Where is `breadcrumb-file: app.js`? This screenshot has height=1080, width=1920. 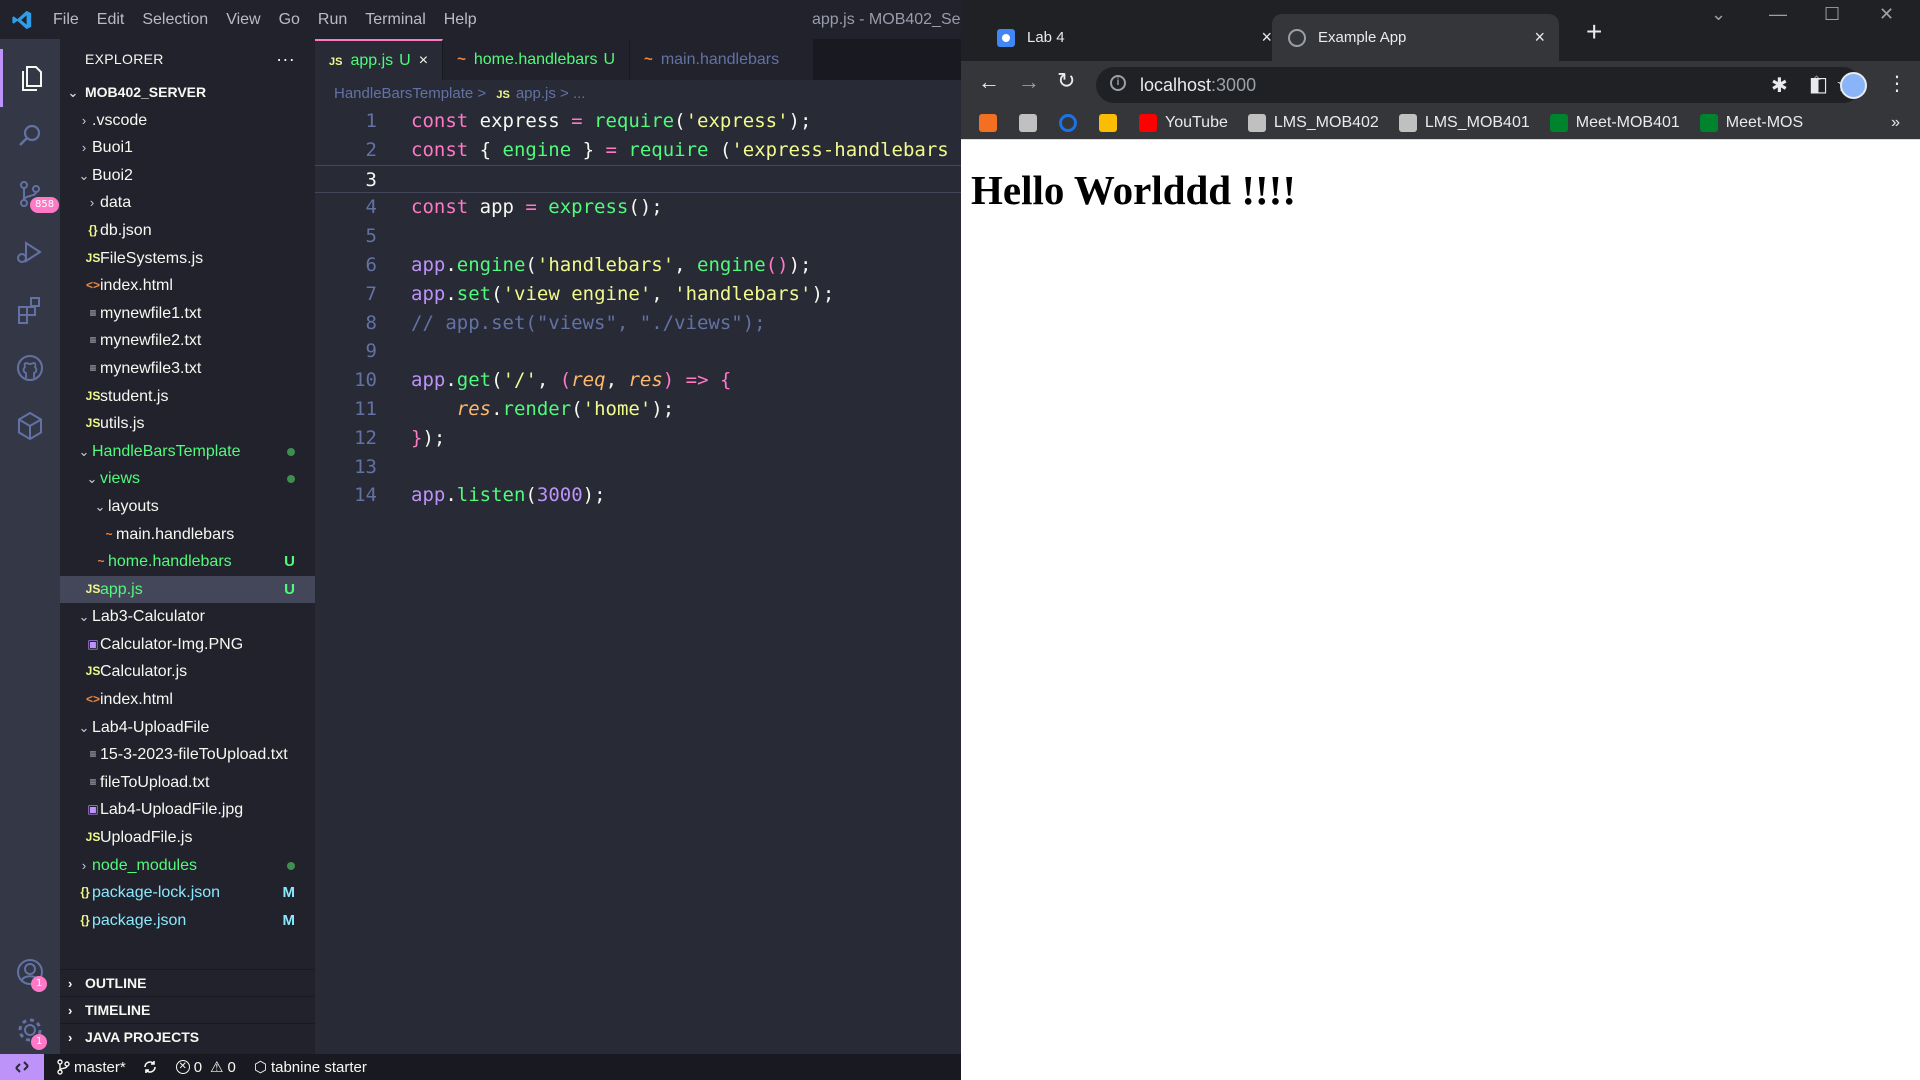
breadcrumb-file: app.js is located at coordinates (536, 93).